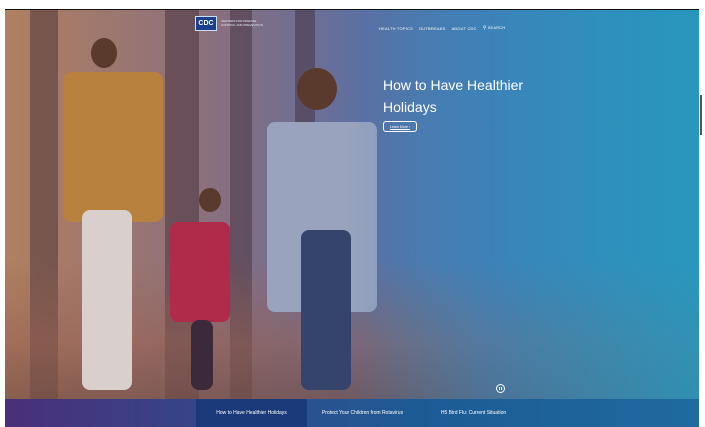 The width and height of the screenshot is (705, 427). Describe the element at coordinates (251, 413) in the screenshot. I see `carousel-tab-1: How to Have Healthier Holidays` at that location.